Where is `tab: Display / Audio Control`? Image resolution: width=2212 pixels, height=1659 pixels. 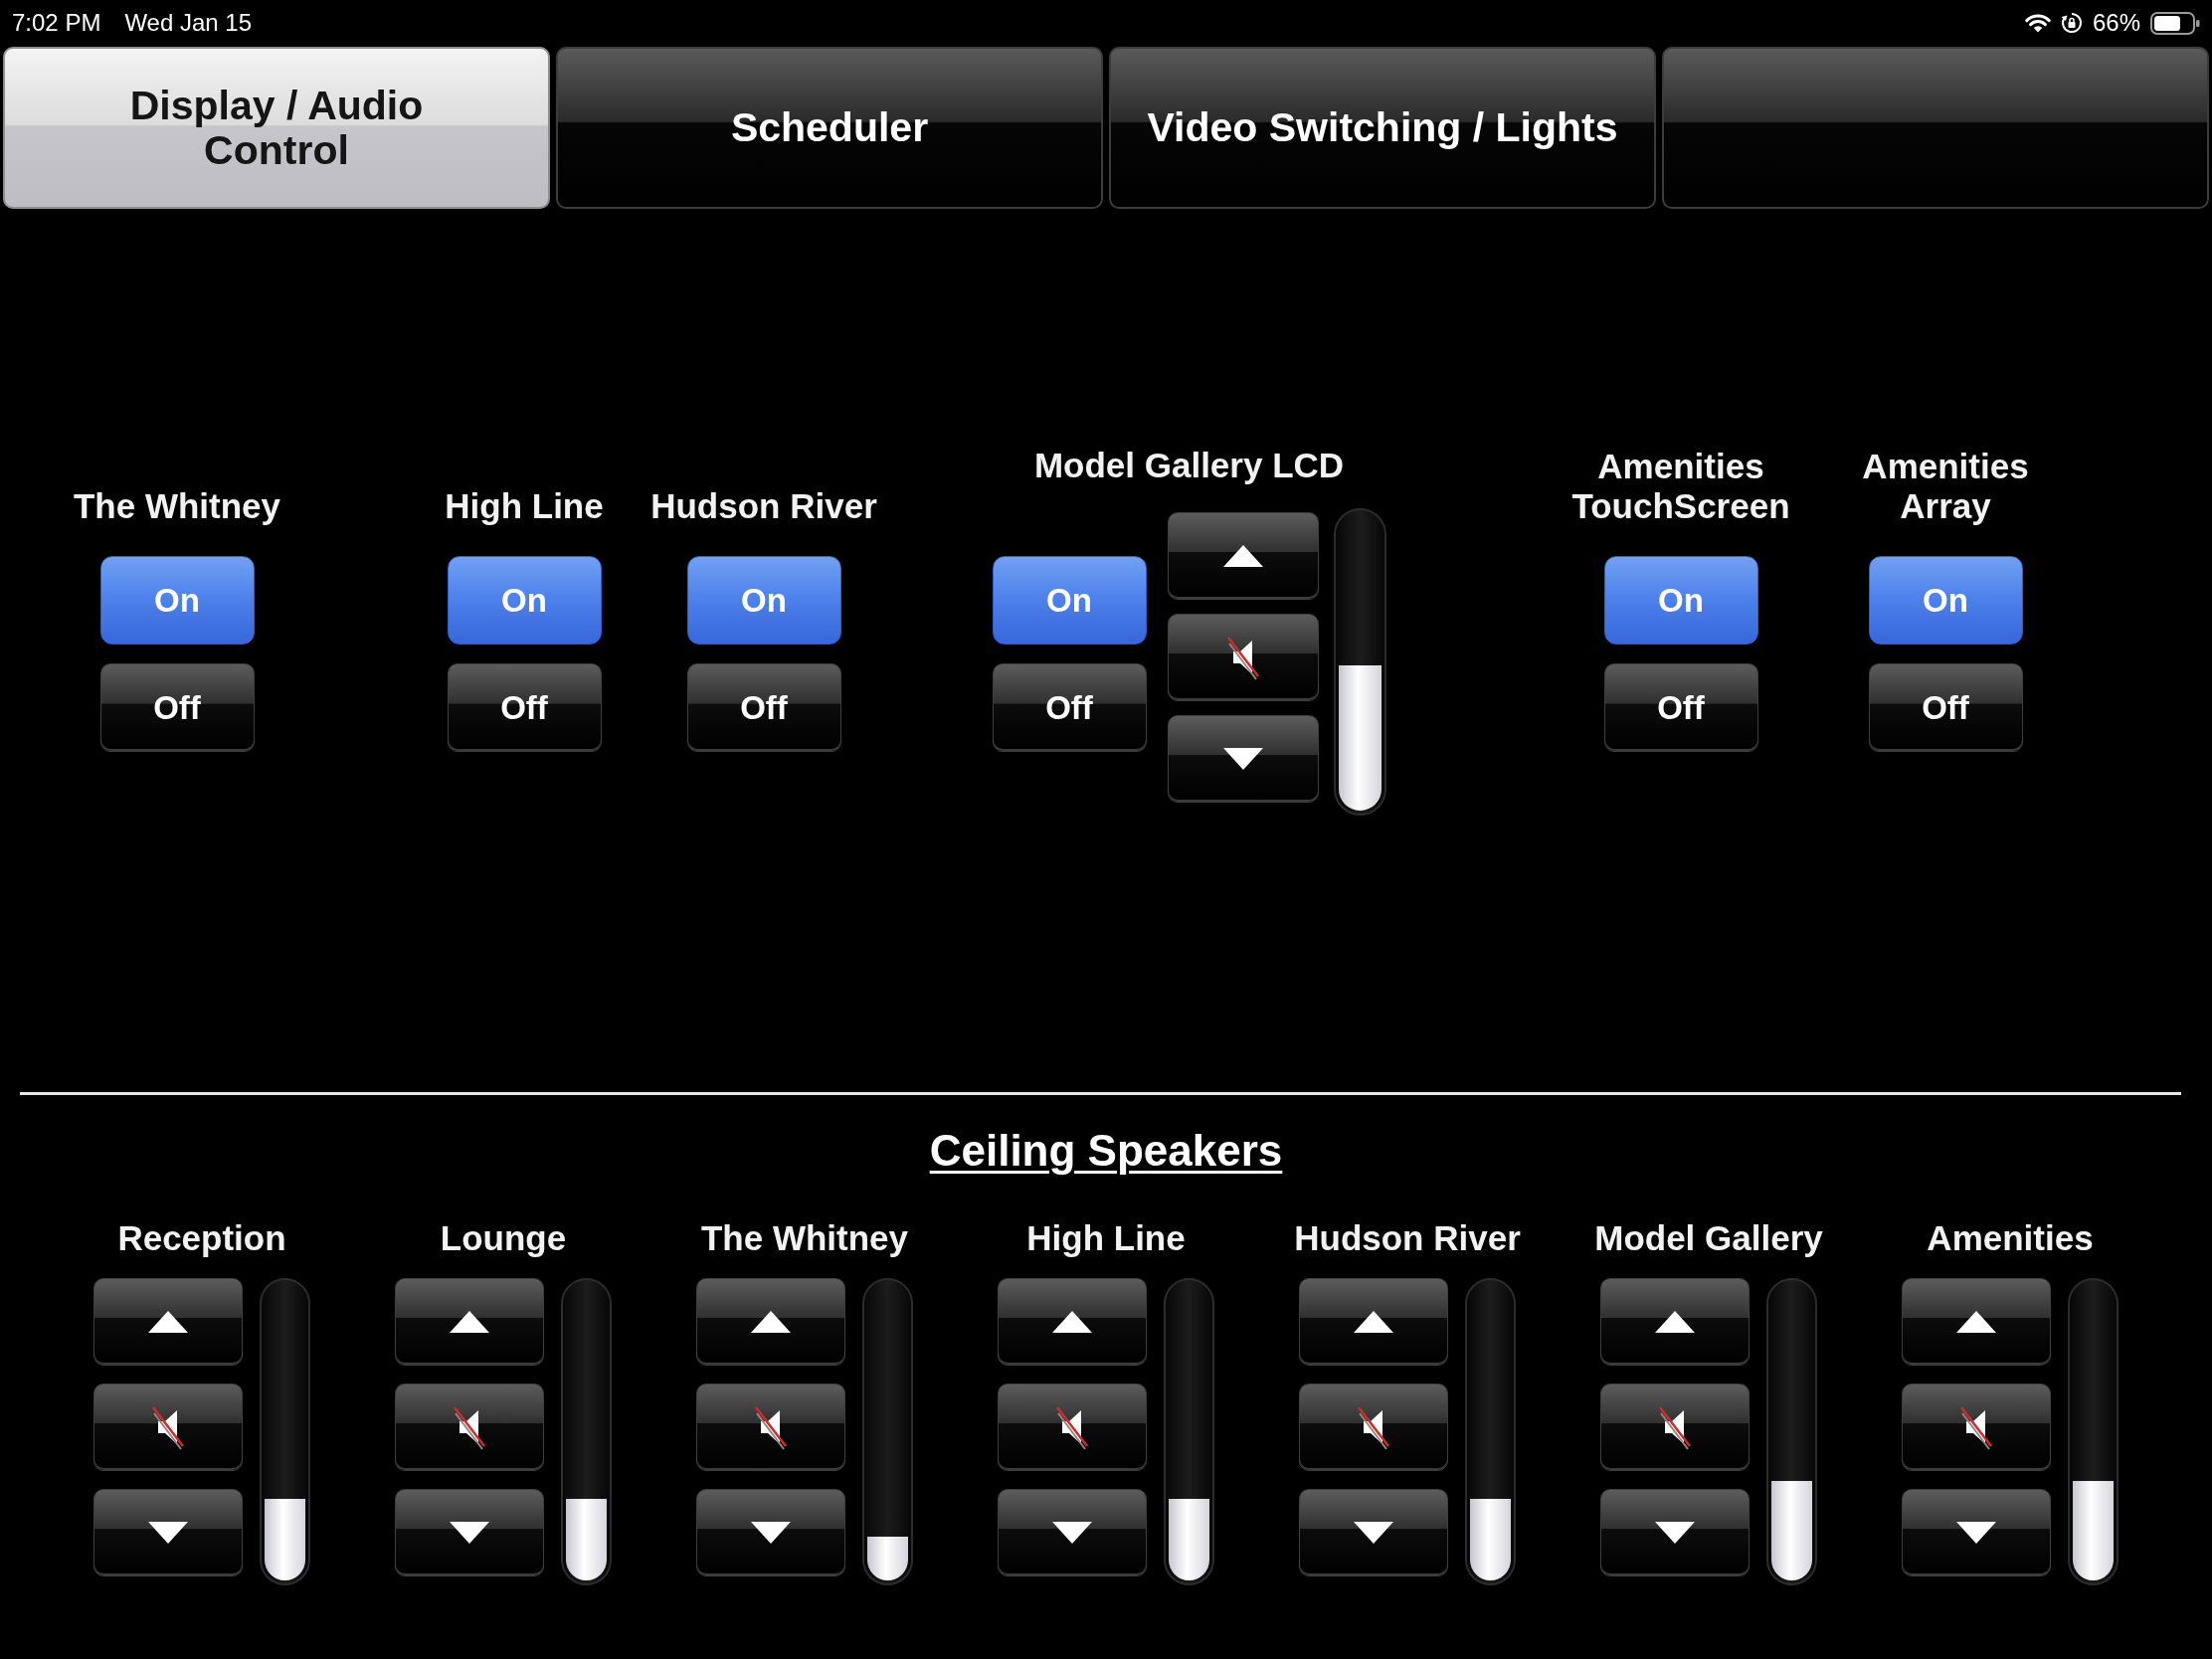
tab: Display / Audio Control is located at coordinates (276, 128).